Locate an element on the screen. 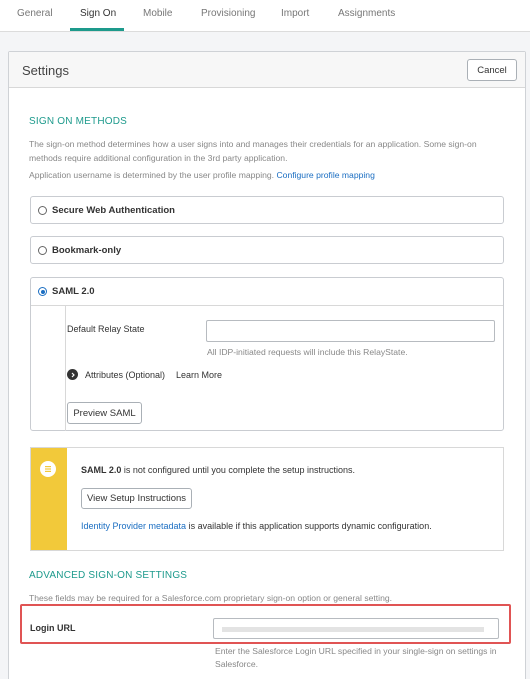 This screenshot has height=679, width=530. option-label-secure-web-auth: Secure Web Authentication is located at coordinates (113, 210).